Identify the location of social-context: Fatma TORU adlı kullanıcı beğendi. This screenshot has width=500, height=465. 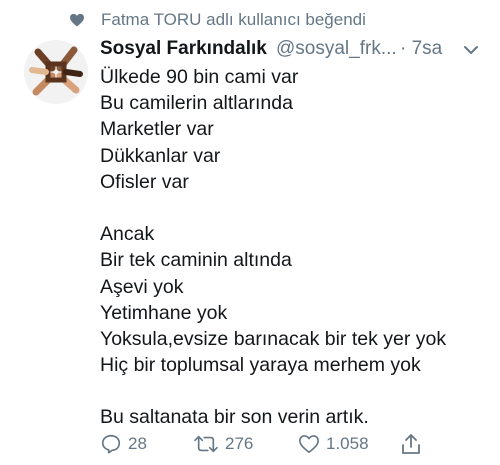
(250, 20).